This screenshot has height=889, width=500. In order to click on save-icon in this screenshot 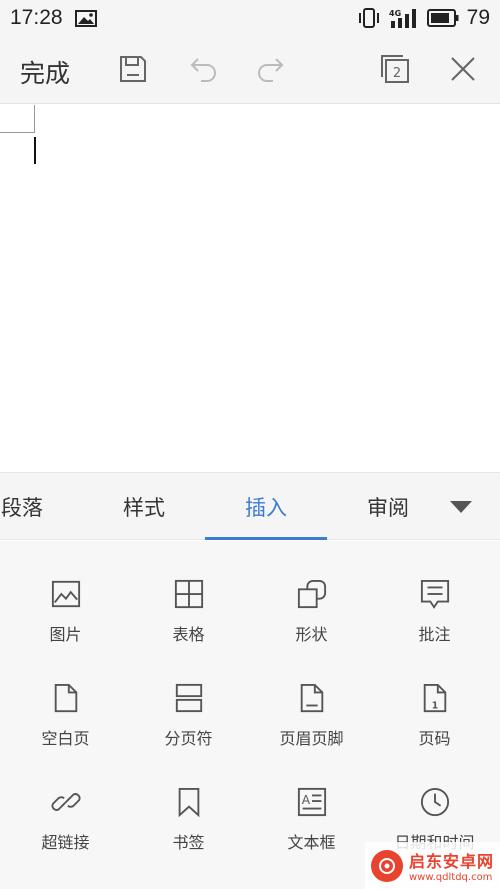, I will do `click(133, 69)`.